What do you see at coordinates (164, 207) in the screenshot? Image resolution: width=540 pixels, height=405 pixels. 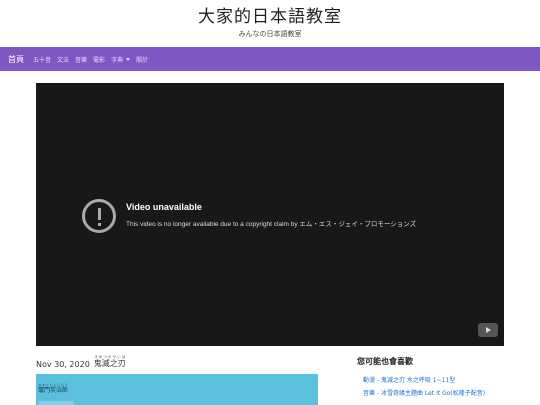 I see `video-status-title: Video unavailable` at bounding box center [164, 207].